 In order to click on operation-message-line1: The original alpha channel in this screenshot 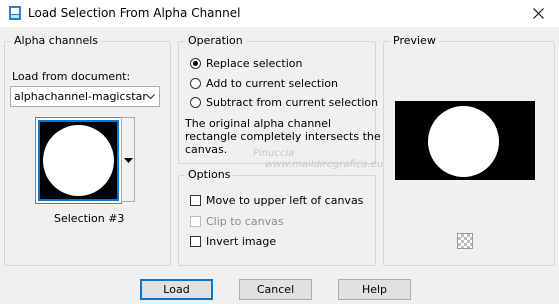, I will do `click(258, 123)`.